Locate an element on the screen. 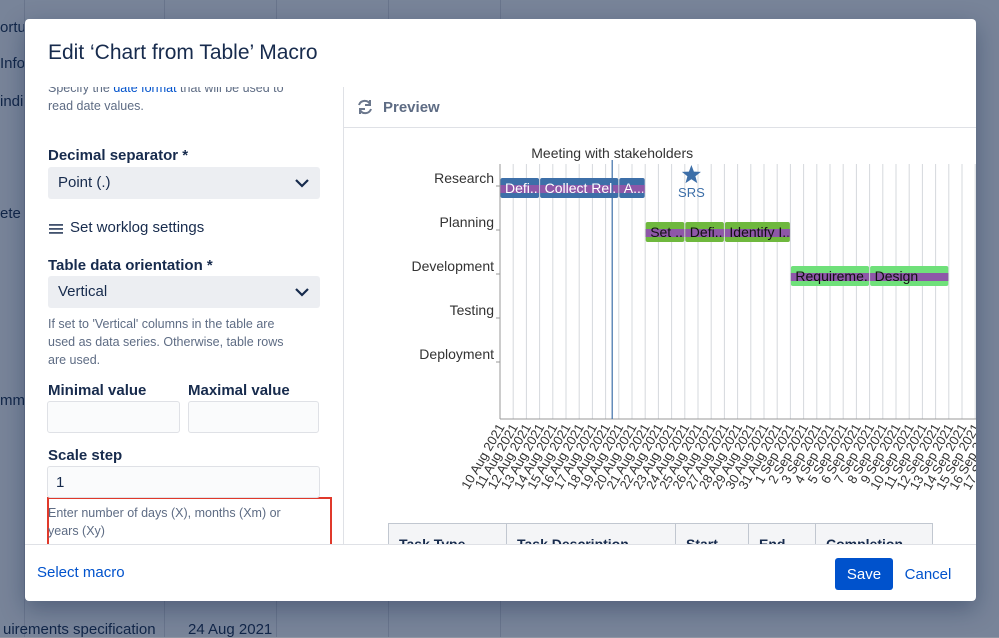 Image resolution: width=999 pixels, height=638 pixels. scale-step-input is located at coordinates (183, 482).